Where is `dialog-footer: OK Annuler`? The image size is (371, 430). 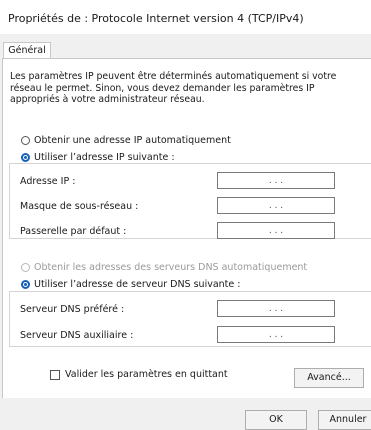
dialog-footer: OK Annuler is located at coordinates (185, 414).